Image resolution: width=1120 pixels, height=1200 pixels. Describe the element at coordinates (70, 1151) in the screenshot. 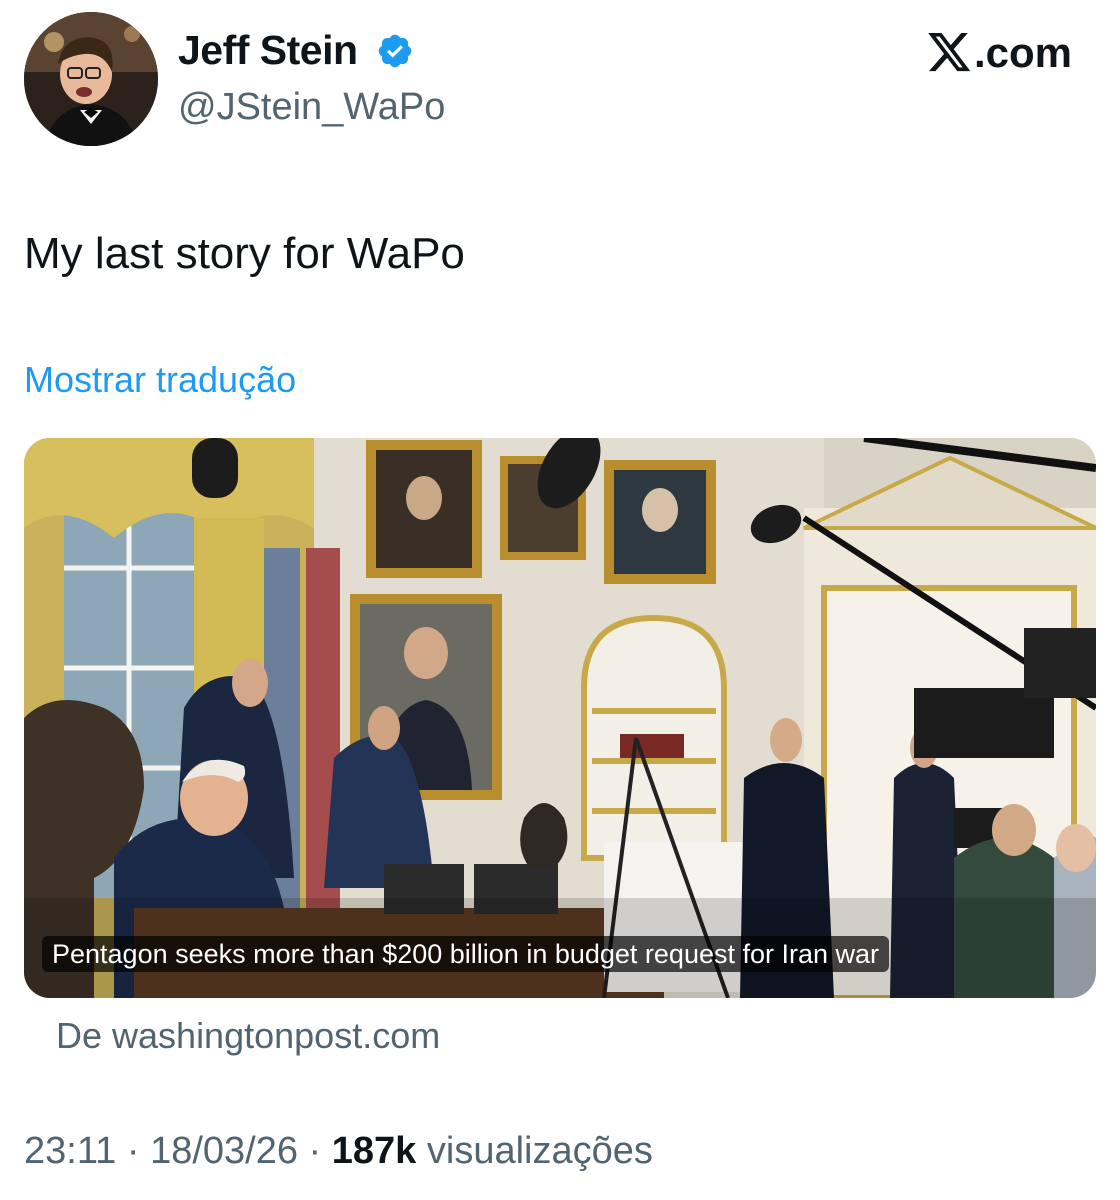

I see `tweet-time: 23:11` at that location.